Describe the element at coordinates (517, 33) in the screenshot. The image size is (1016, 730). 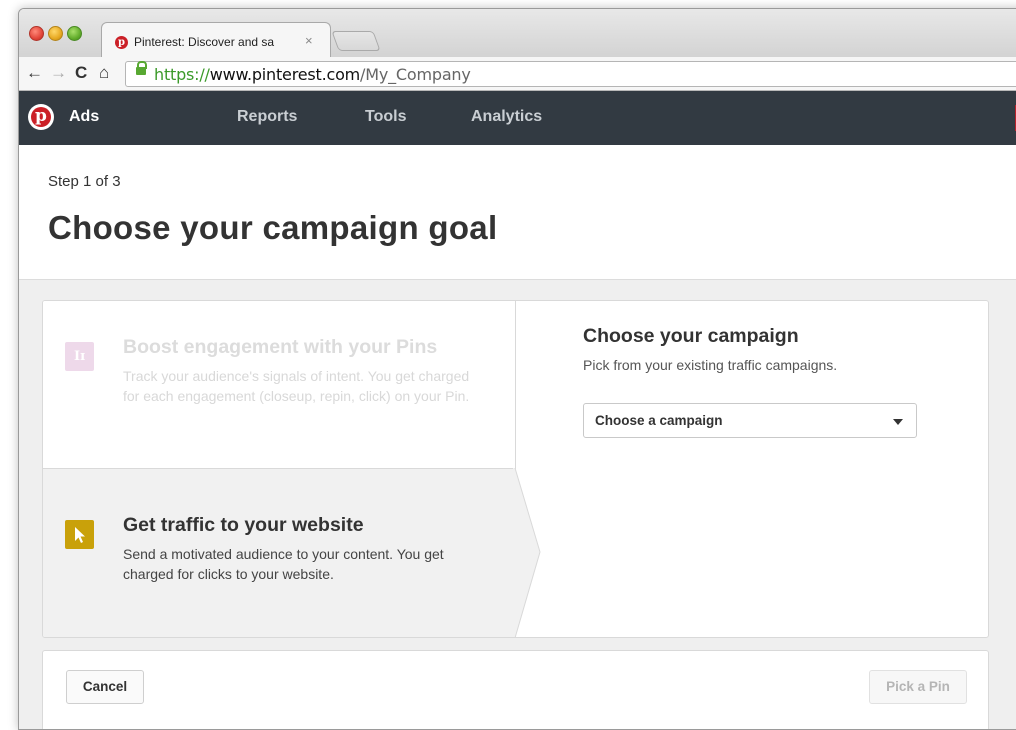
I see `tab-strip: p Pinterest: Discover and sa ×` at that location.